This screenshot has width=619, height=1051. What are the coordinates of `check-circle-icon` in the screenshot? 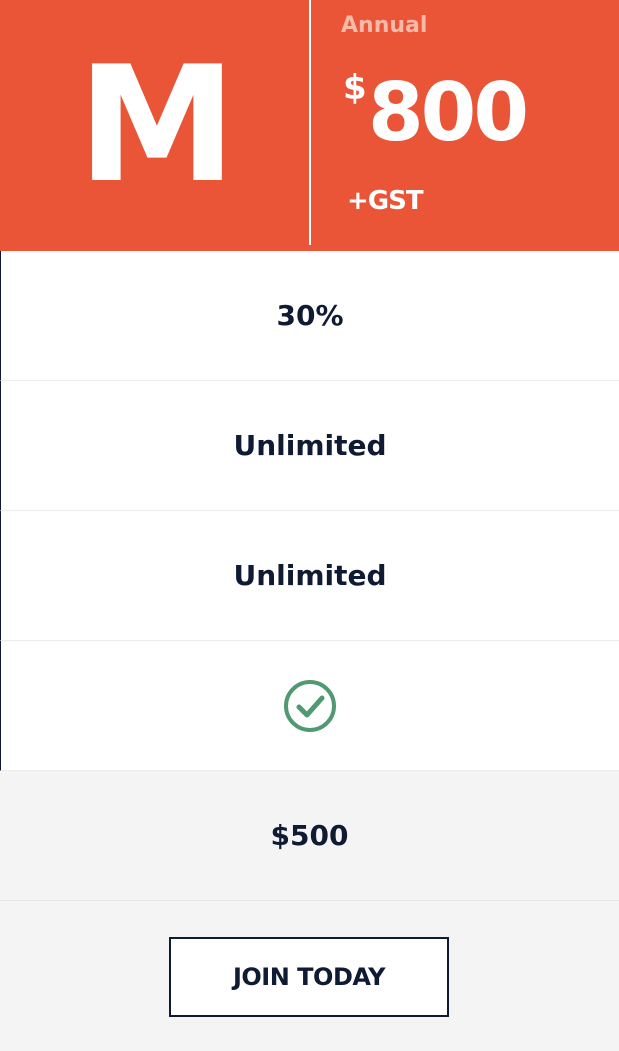 It's located at (310, 705).